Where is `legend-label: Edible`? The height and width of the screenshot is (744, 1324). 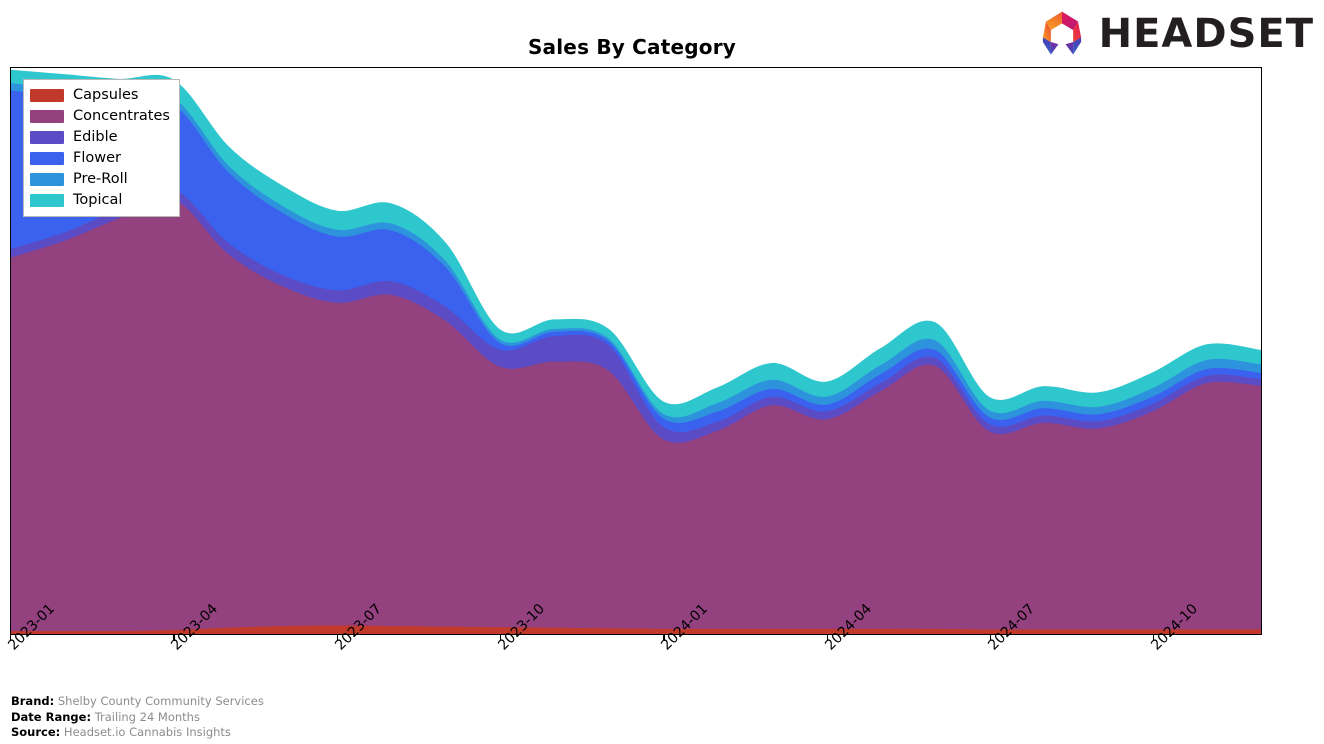
legend-label: Edible is located at coordinates (95, 137).